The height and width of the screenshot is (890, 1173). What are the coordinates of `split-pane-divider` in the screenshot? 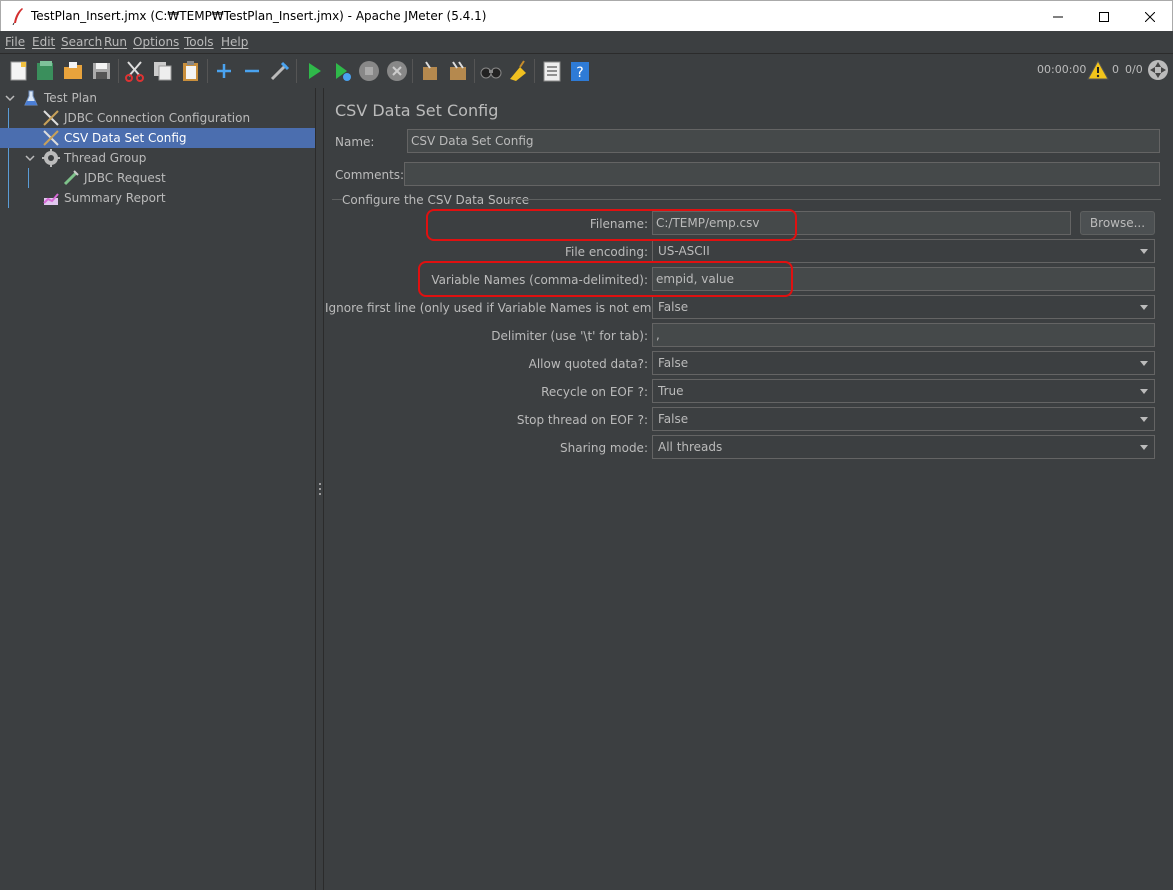 It's located at (320, 489).